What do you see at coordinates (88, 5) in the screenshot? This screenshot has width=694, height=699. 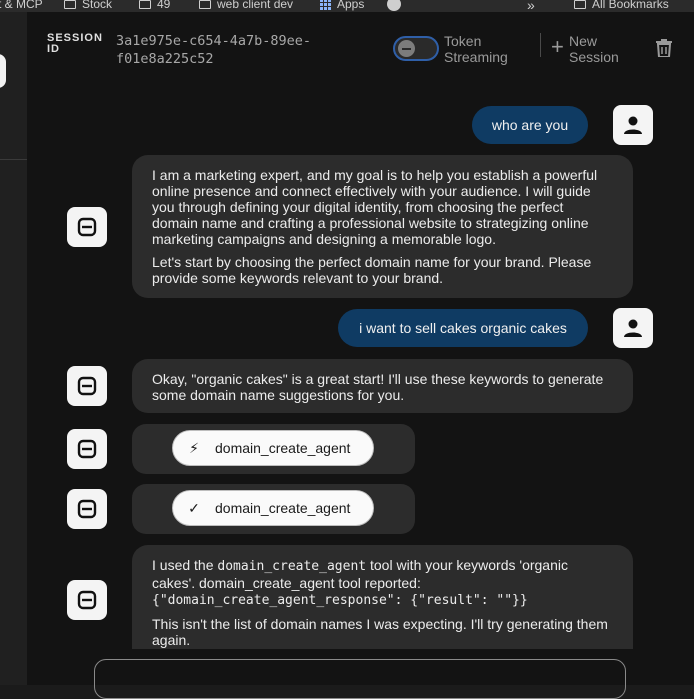 I see `bookmark-stock: Stock` at bounding box center [88, 5].